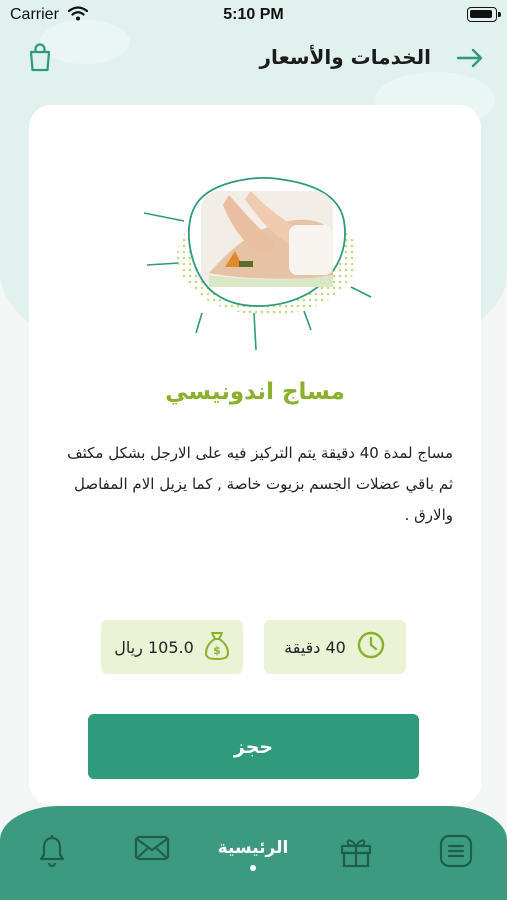 Image resolution: width=507 pixels, height=900 pixels. Describe the element at coordinates (315, 647) in the screenshot. I see `duration-value: 40 دقيقة` at that location.